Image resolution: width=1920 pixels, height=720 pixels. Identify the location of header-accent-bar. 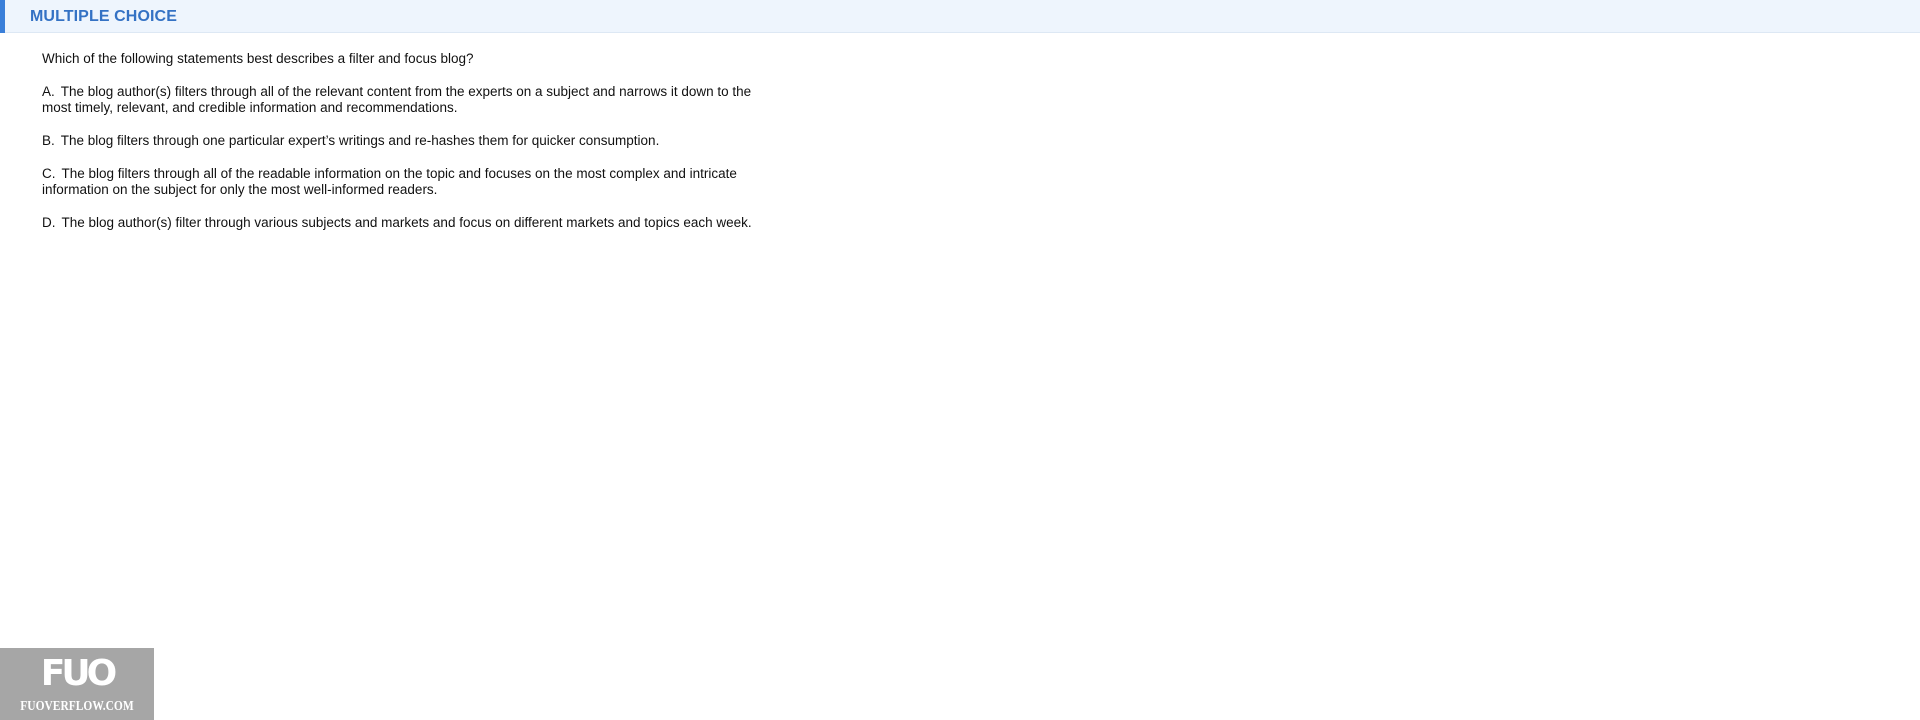
(2, 16).